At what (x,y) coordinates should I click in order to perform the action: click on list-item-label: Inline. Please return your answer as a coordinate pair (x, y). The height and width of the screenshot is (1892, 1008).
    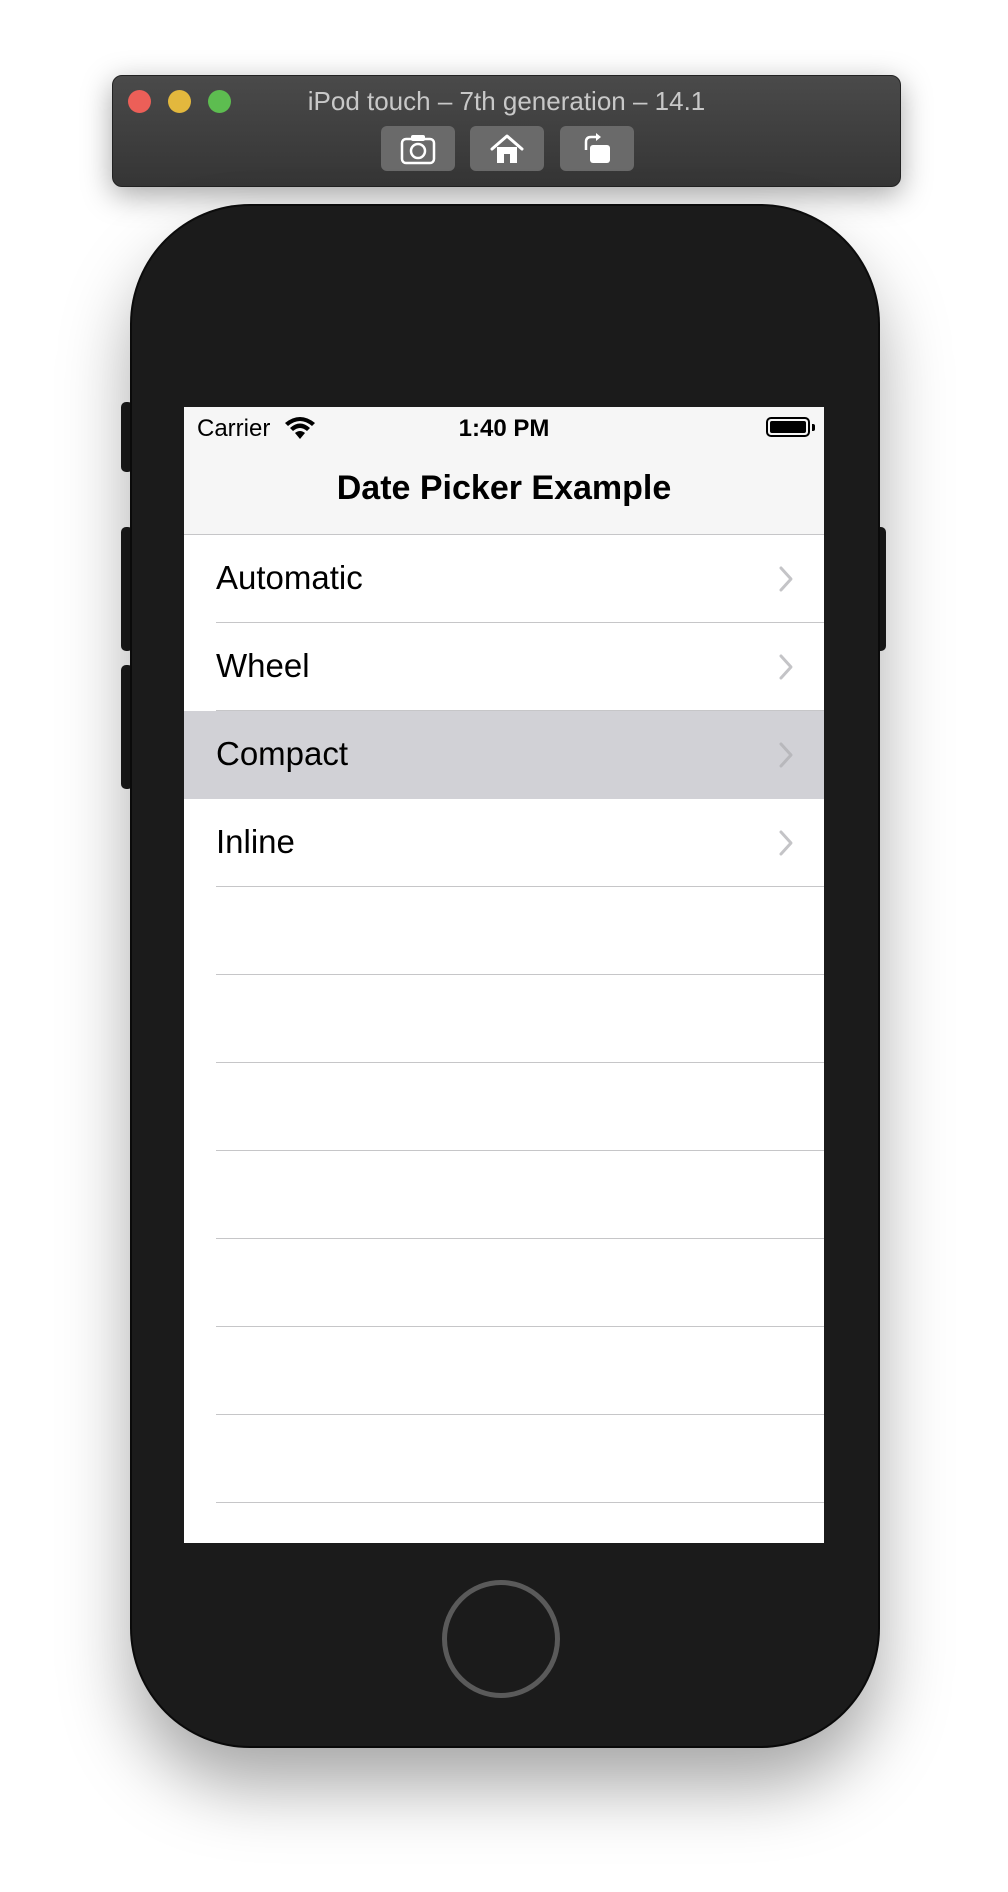
    Looking at the image, I should click on (255, 841).